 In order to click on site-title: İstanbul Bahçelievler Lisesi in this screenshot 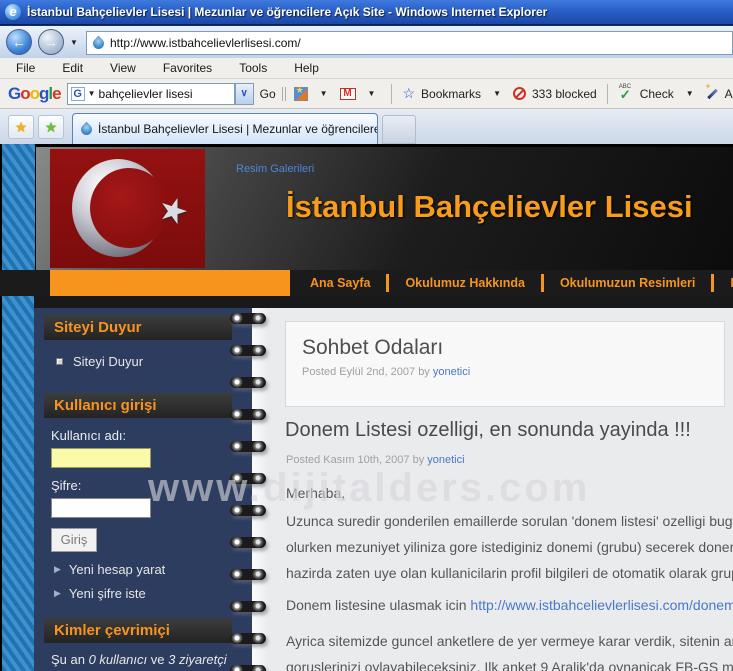, I will do `click(489, 206)`.